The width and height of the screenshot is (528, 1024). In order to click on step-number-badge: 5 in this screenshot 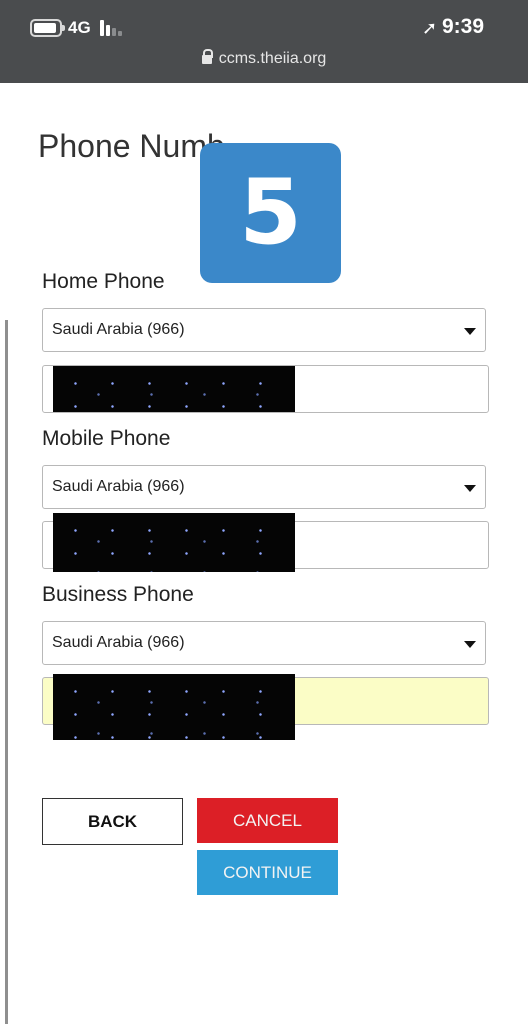, I will do `click(270, 213)`.